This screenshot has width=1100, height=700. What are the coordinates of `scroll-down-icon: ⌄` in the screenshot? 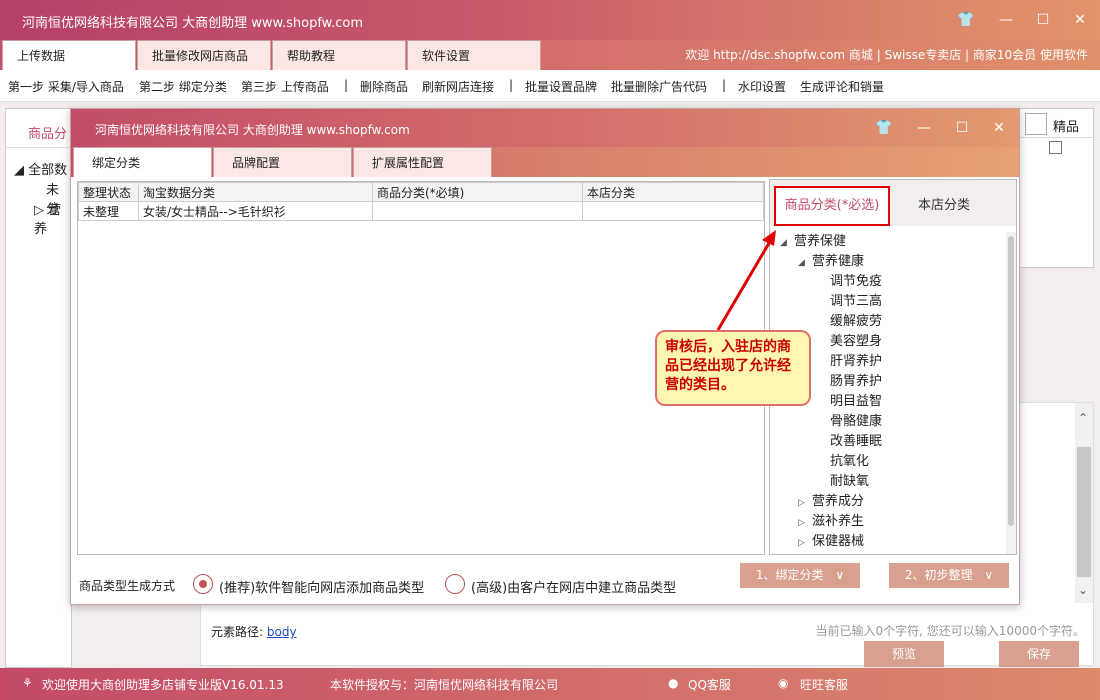 It's located at (1083, 590).